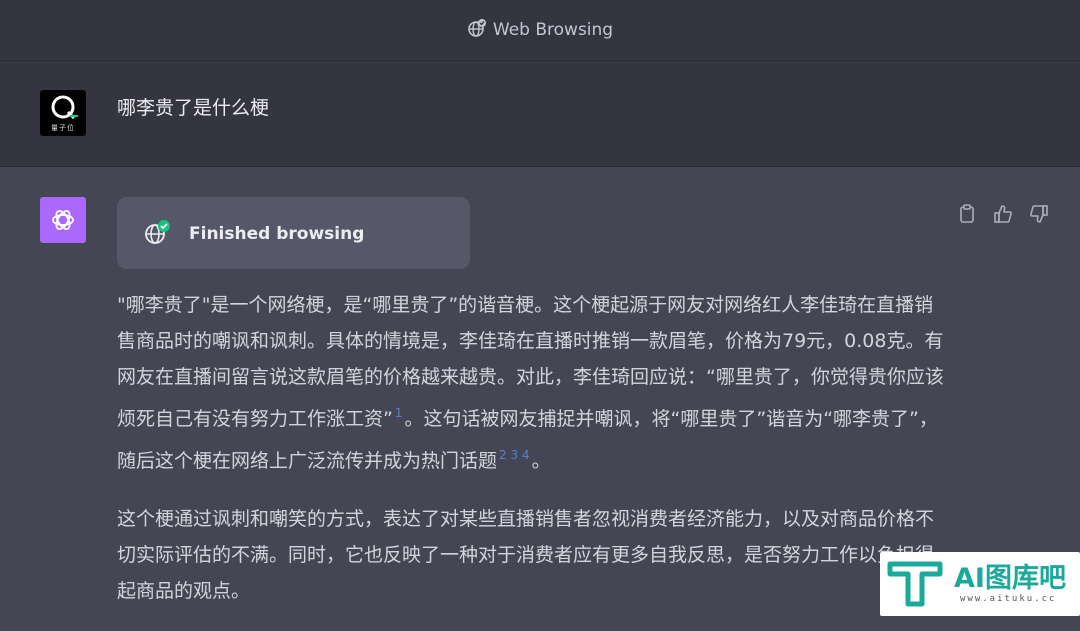  What do you see at coordinates (541, 461) in the screenshot?
I see `paragraph-1-text-c: 。` at bounding box center [541, 461].